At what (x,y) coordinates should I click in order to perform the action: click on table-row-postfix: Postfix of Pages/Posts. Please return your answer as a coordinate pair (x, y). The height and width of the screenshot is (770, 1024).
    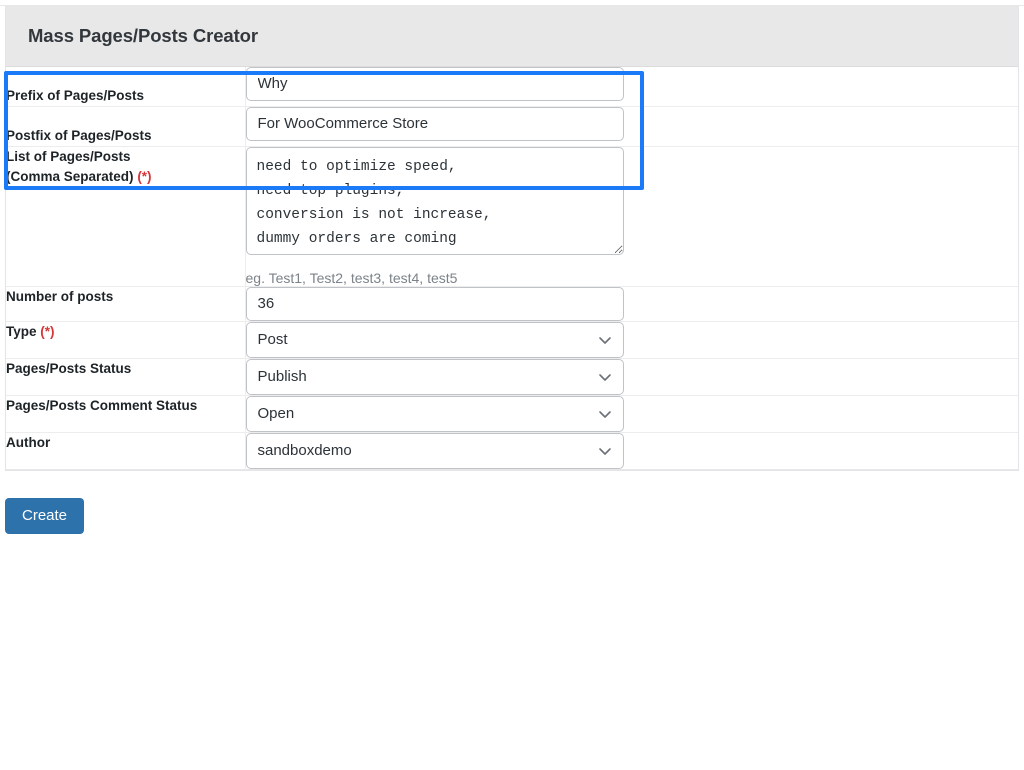
    Looking at the image, I should click on (512, 126).